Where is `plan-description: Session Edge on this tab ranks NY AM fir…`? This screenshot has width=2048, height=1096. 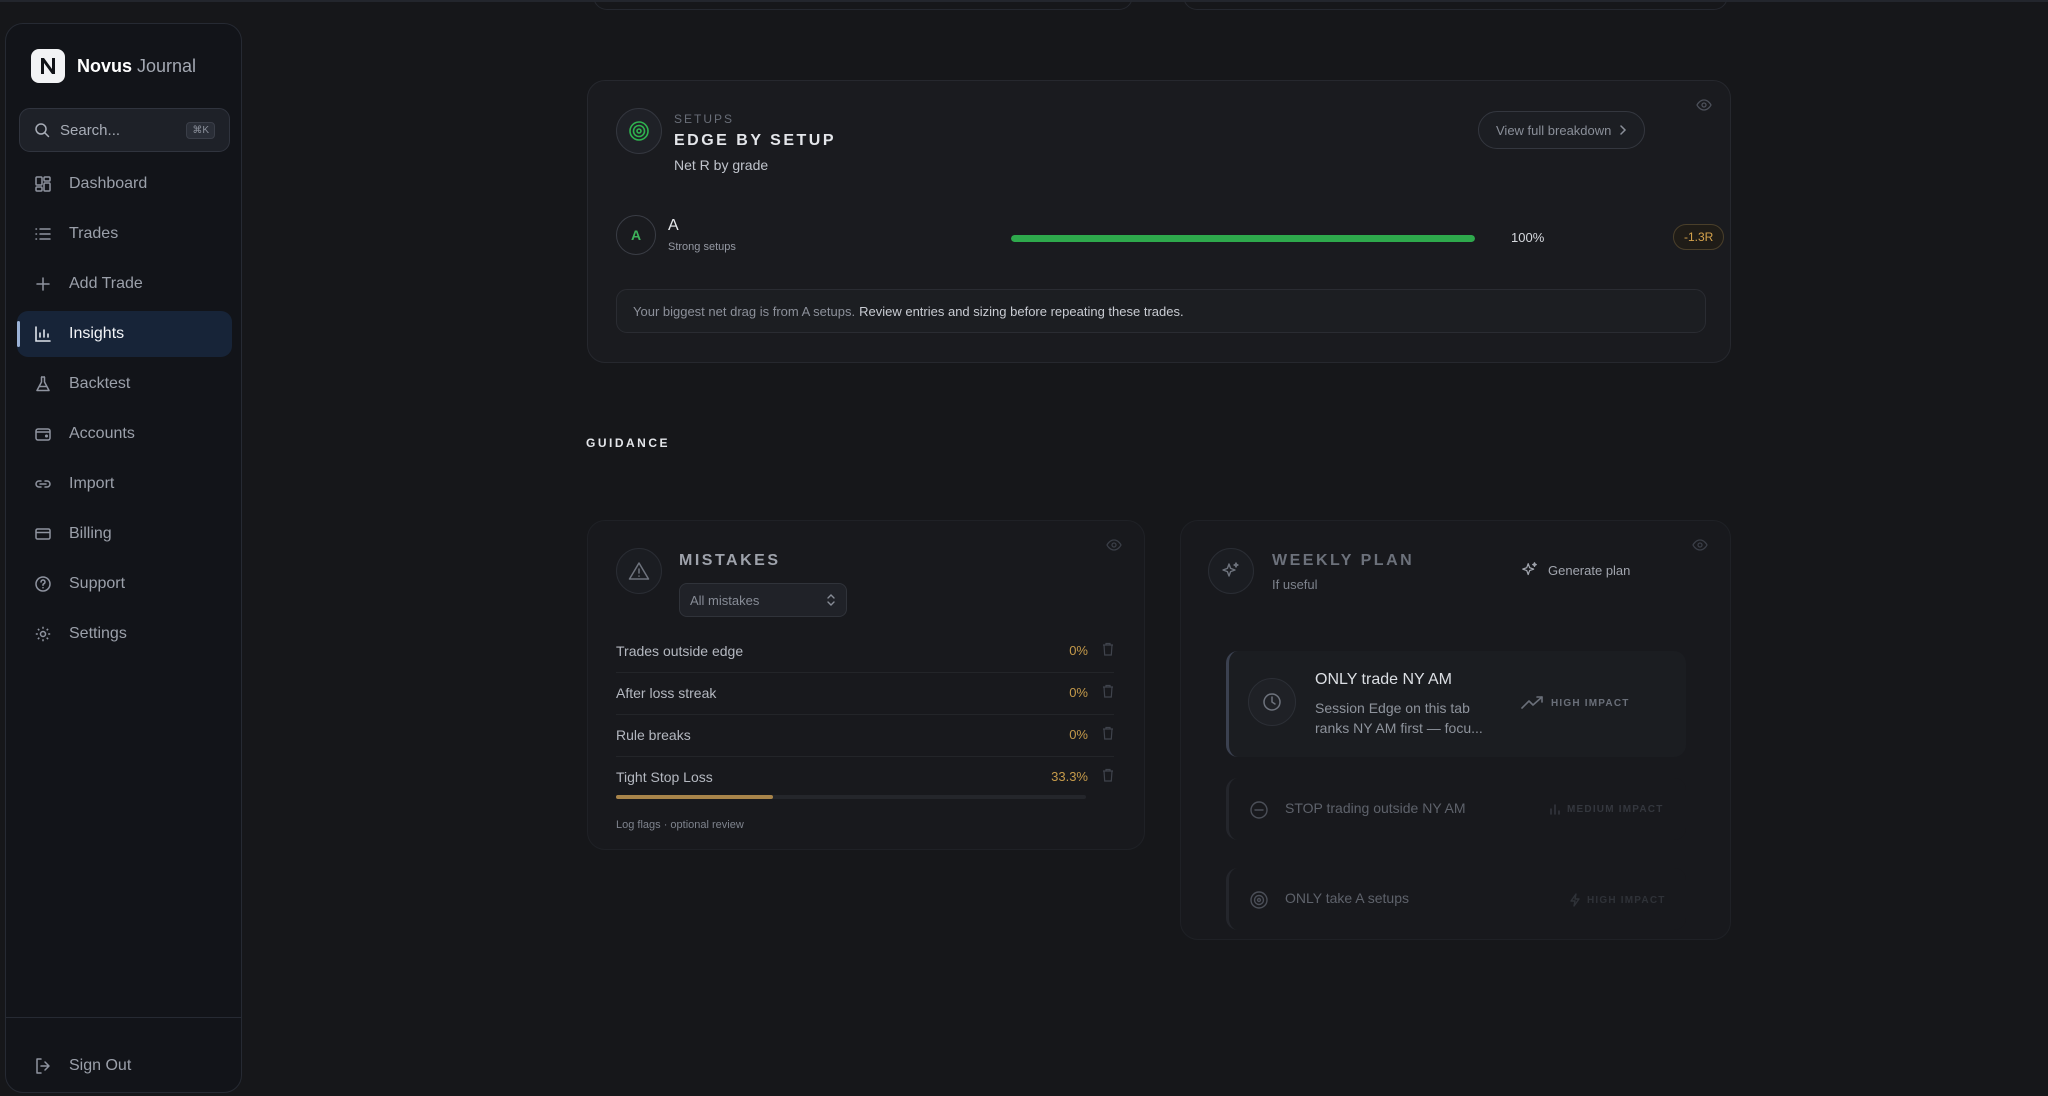
plan-description: Session Edge on this tab ranks NY AM fir… is located at coordinates (1399, 718).